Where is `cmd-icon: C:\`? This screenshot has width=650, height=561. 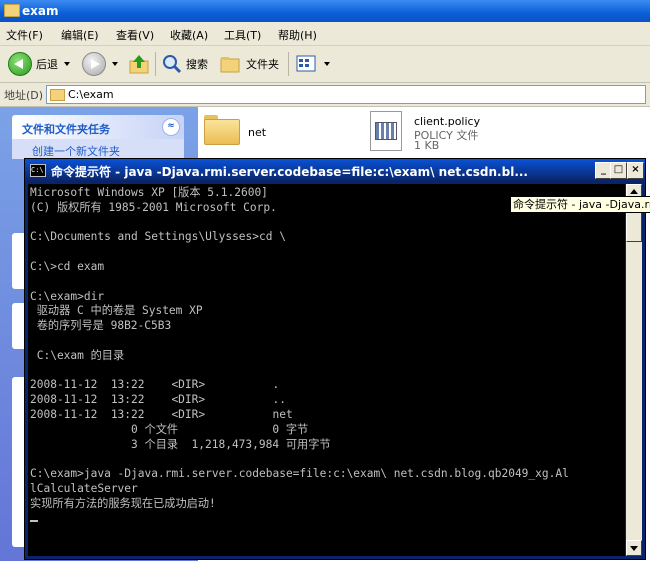
cmd-icon: C:\ is located at coordinates (38, 170).